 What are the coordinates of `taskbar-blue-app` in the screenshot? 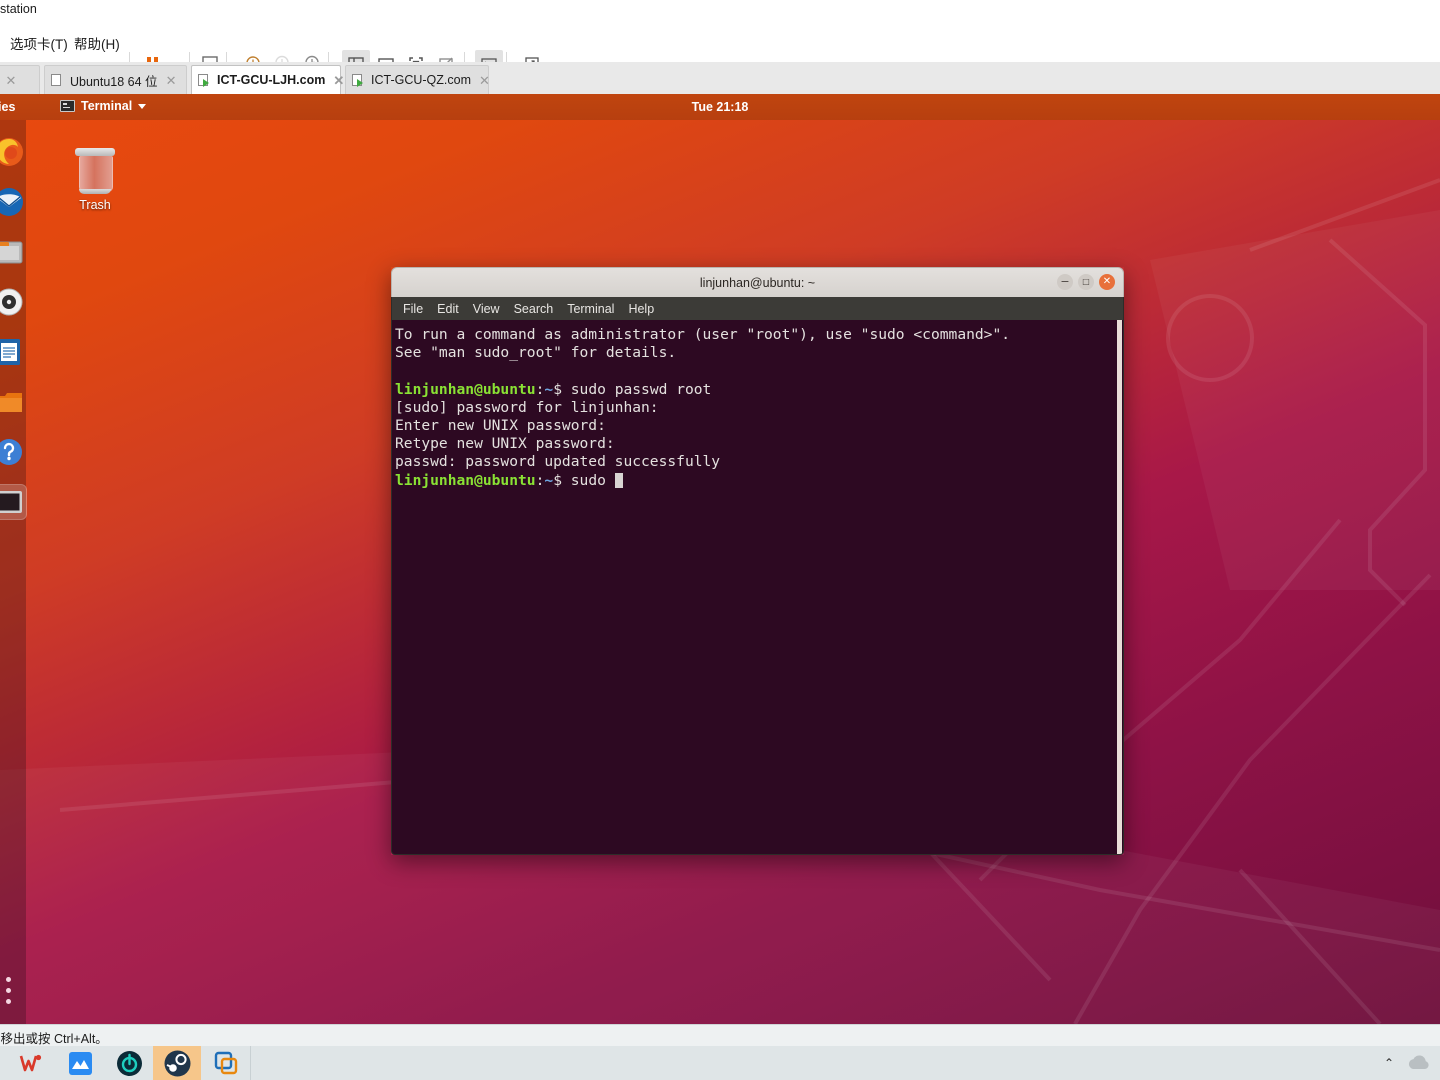 It's located at (80, 1063).